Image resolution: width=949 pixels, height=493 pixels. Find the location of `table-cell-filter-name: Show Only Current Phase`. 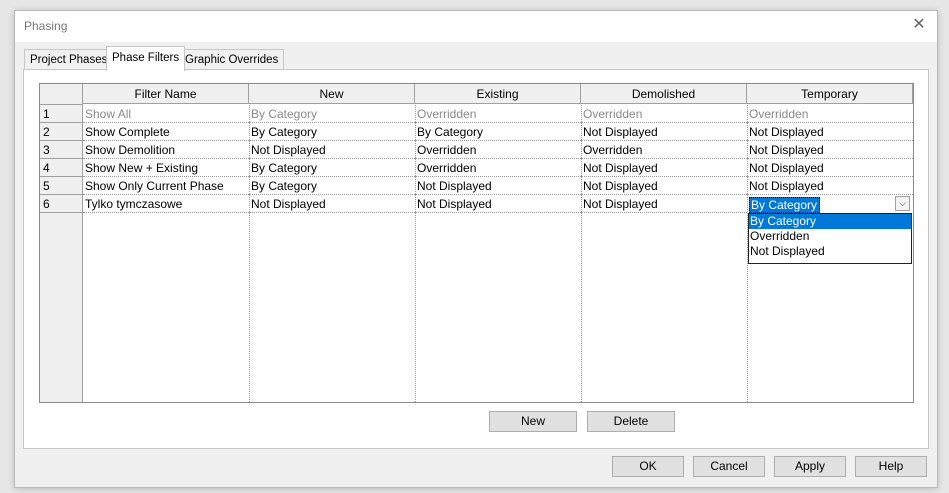

table-cell-filter-name: Show Only Current Phase is located at coordinates (166, 186).